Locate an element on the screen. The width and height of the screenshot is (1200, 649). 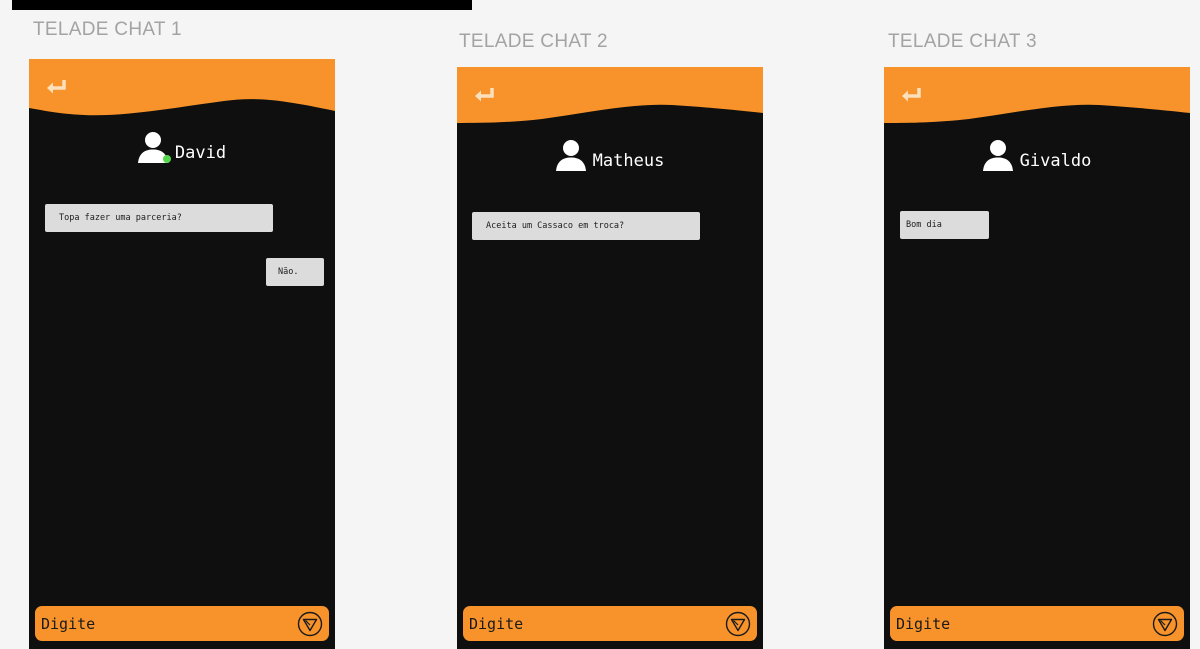
frame-label-chat-3: TELADE CHAT 3 is located at coordinates (962, 41).